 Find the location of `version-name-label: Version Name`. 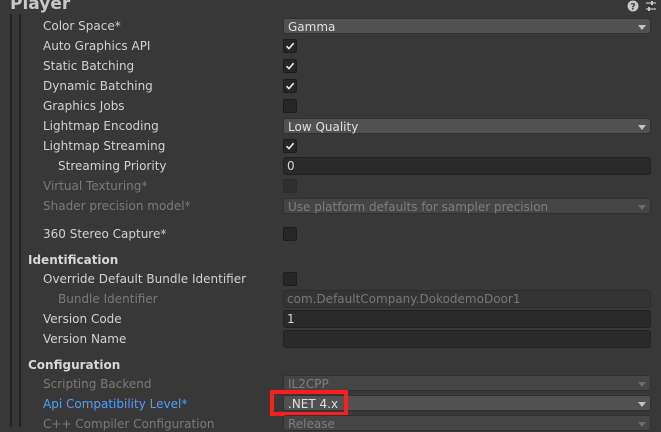

version-name-label: Version Name is located at coordinates (85, 339).